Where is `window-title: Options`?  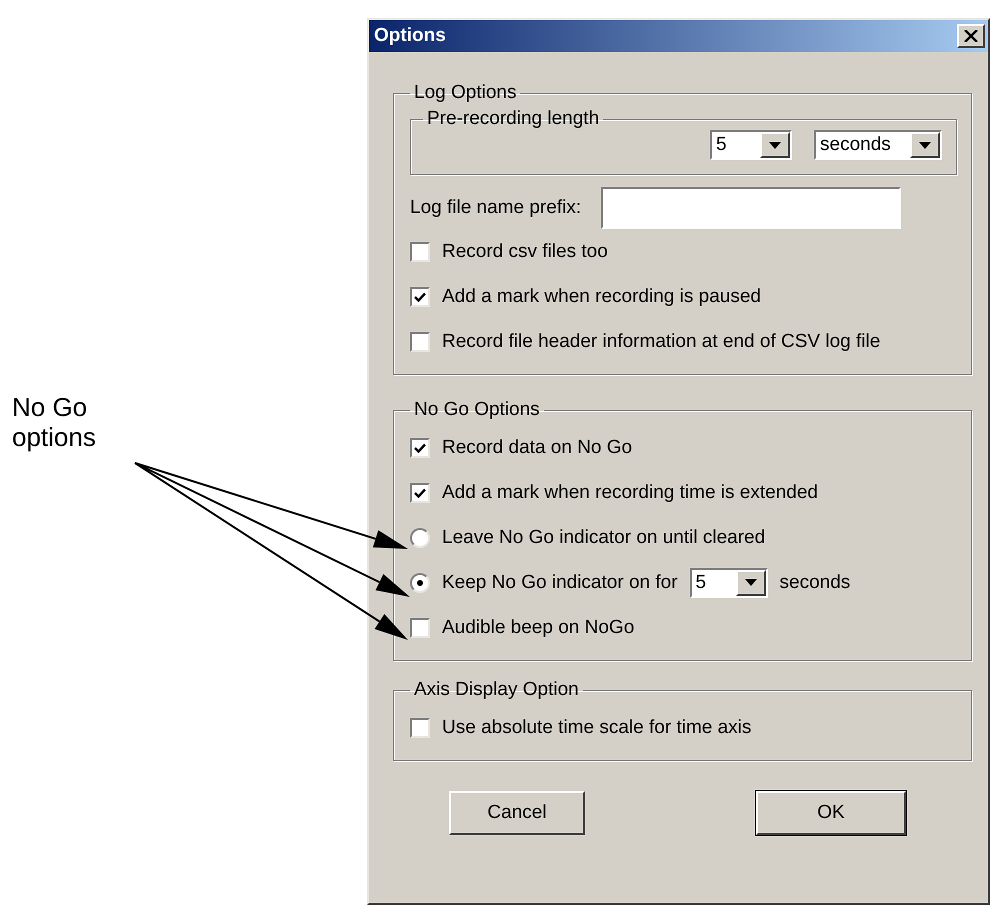
window-title: Options is located at coordinates (410, 36).